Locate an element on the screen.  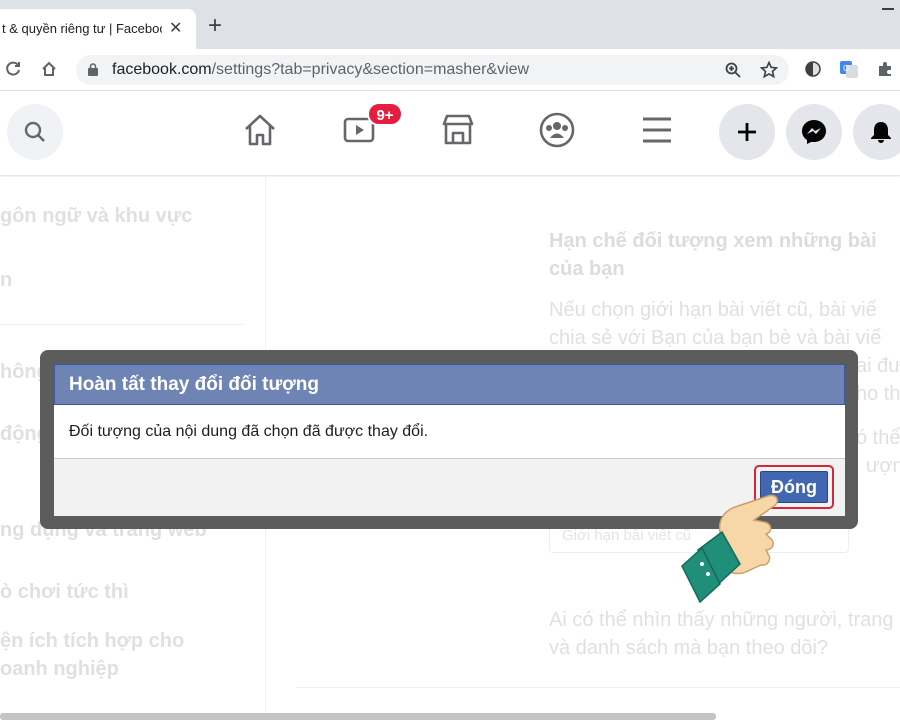
sidebar-item-business-integrations: ện ích tích hợp cho is located at coordinates (92, 641).